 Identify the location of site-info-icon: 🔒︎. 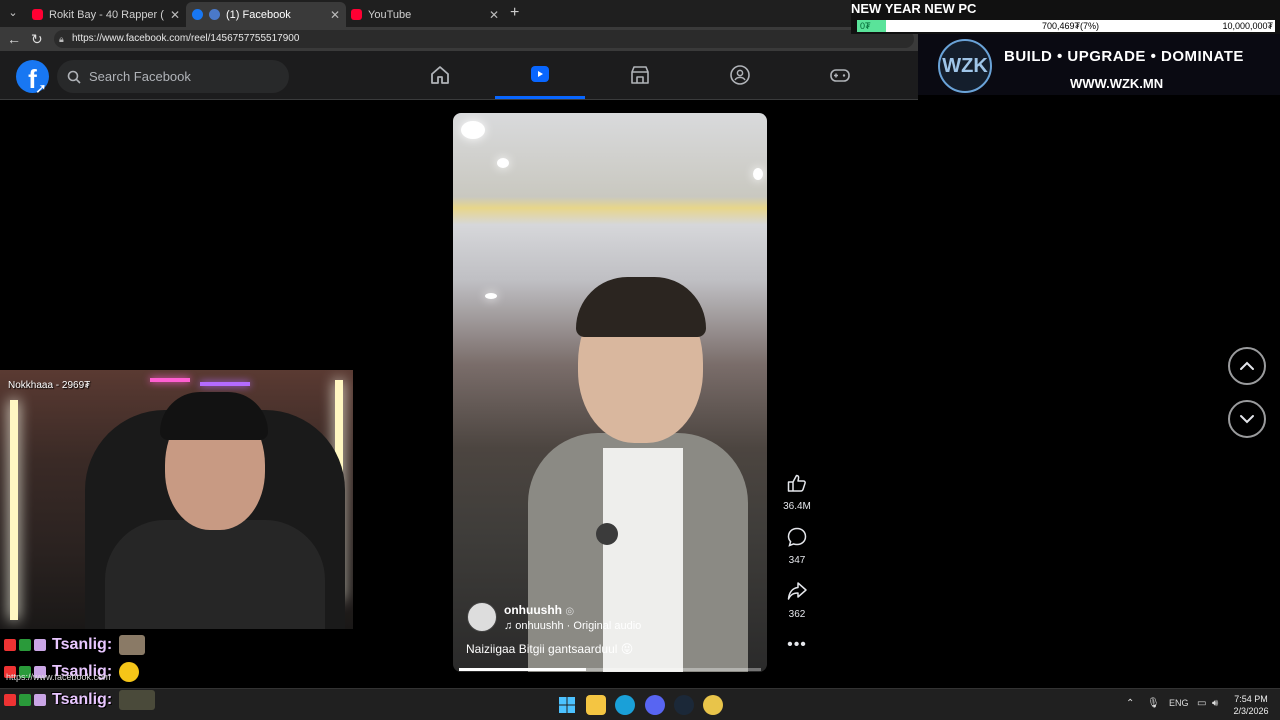
(61, 39).